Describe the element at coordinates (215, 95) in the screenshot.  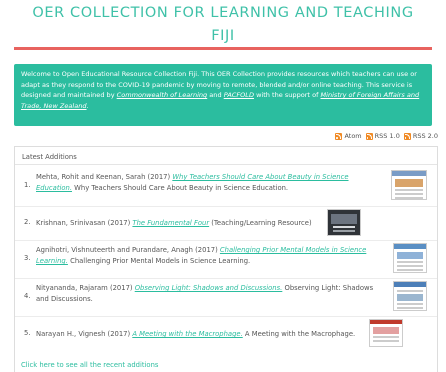
I see `welcome-text-and: and` at that location.